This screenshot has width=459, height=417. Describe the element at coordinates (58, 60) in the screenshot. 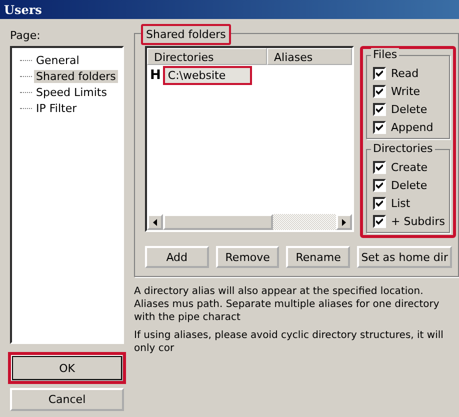

I see `tree-item: General` at that location.